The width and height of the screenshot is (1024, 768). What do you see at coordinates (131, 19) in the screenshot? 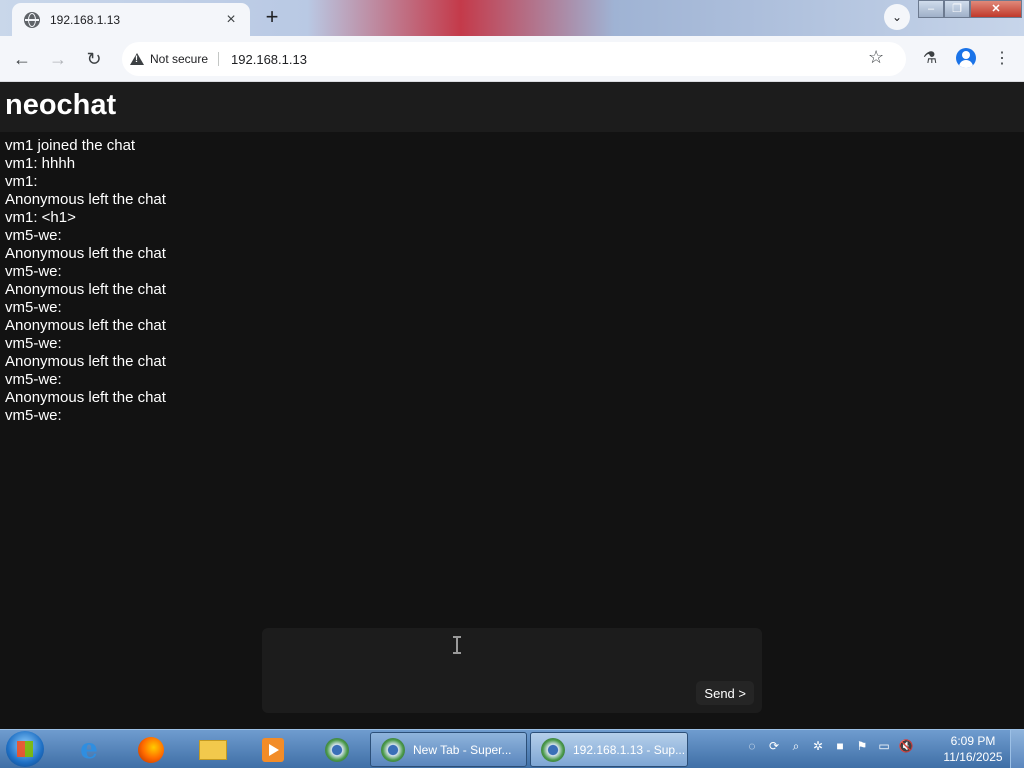
I see `browser-tab: 192.168.1.13 ×` at bounding box center [131, 19].